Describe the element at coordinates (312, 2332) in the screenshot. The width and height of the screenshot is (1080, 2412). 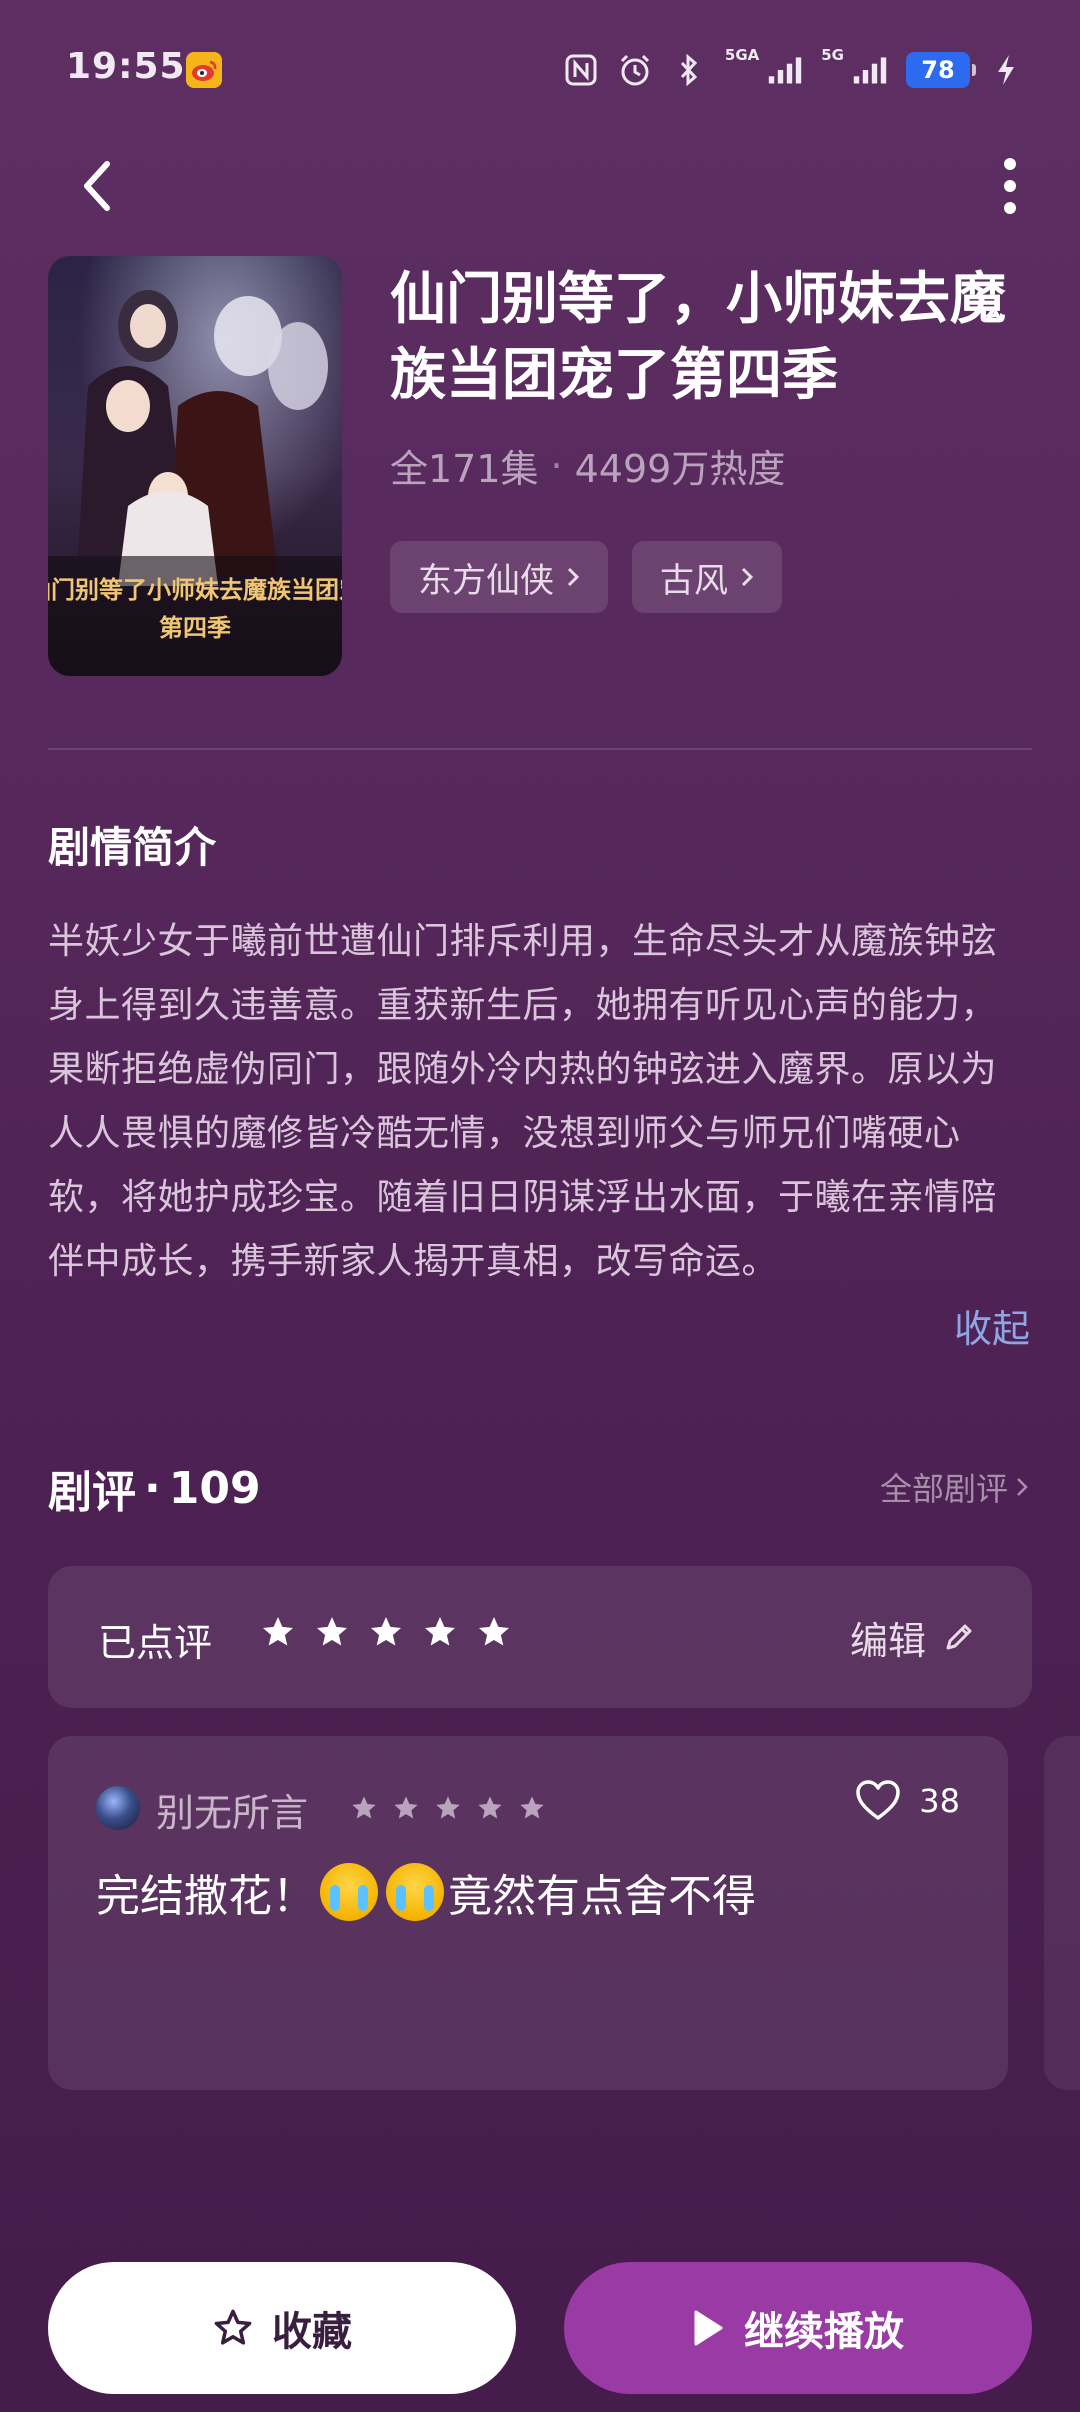
I see `collect-label: 收藏` at that location.